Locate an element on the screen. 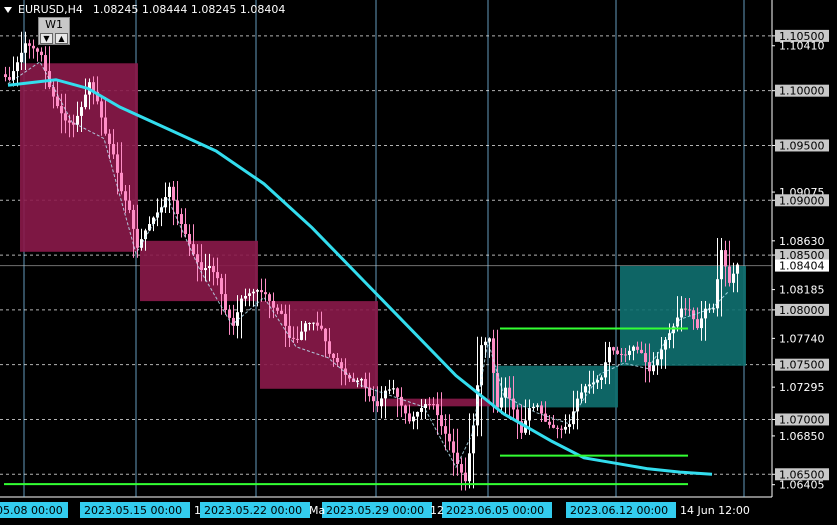  price-label: 1.06850 is located at coordinates (802, 436).